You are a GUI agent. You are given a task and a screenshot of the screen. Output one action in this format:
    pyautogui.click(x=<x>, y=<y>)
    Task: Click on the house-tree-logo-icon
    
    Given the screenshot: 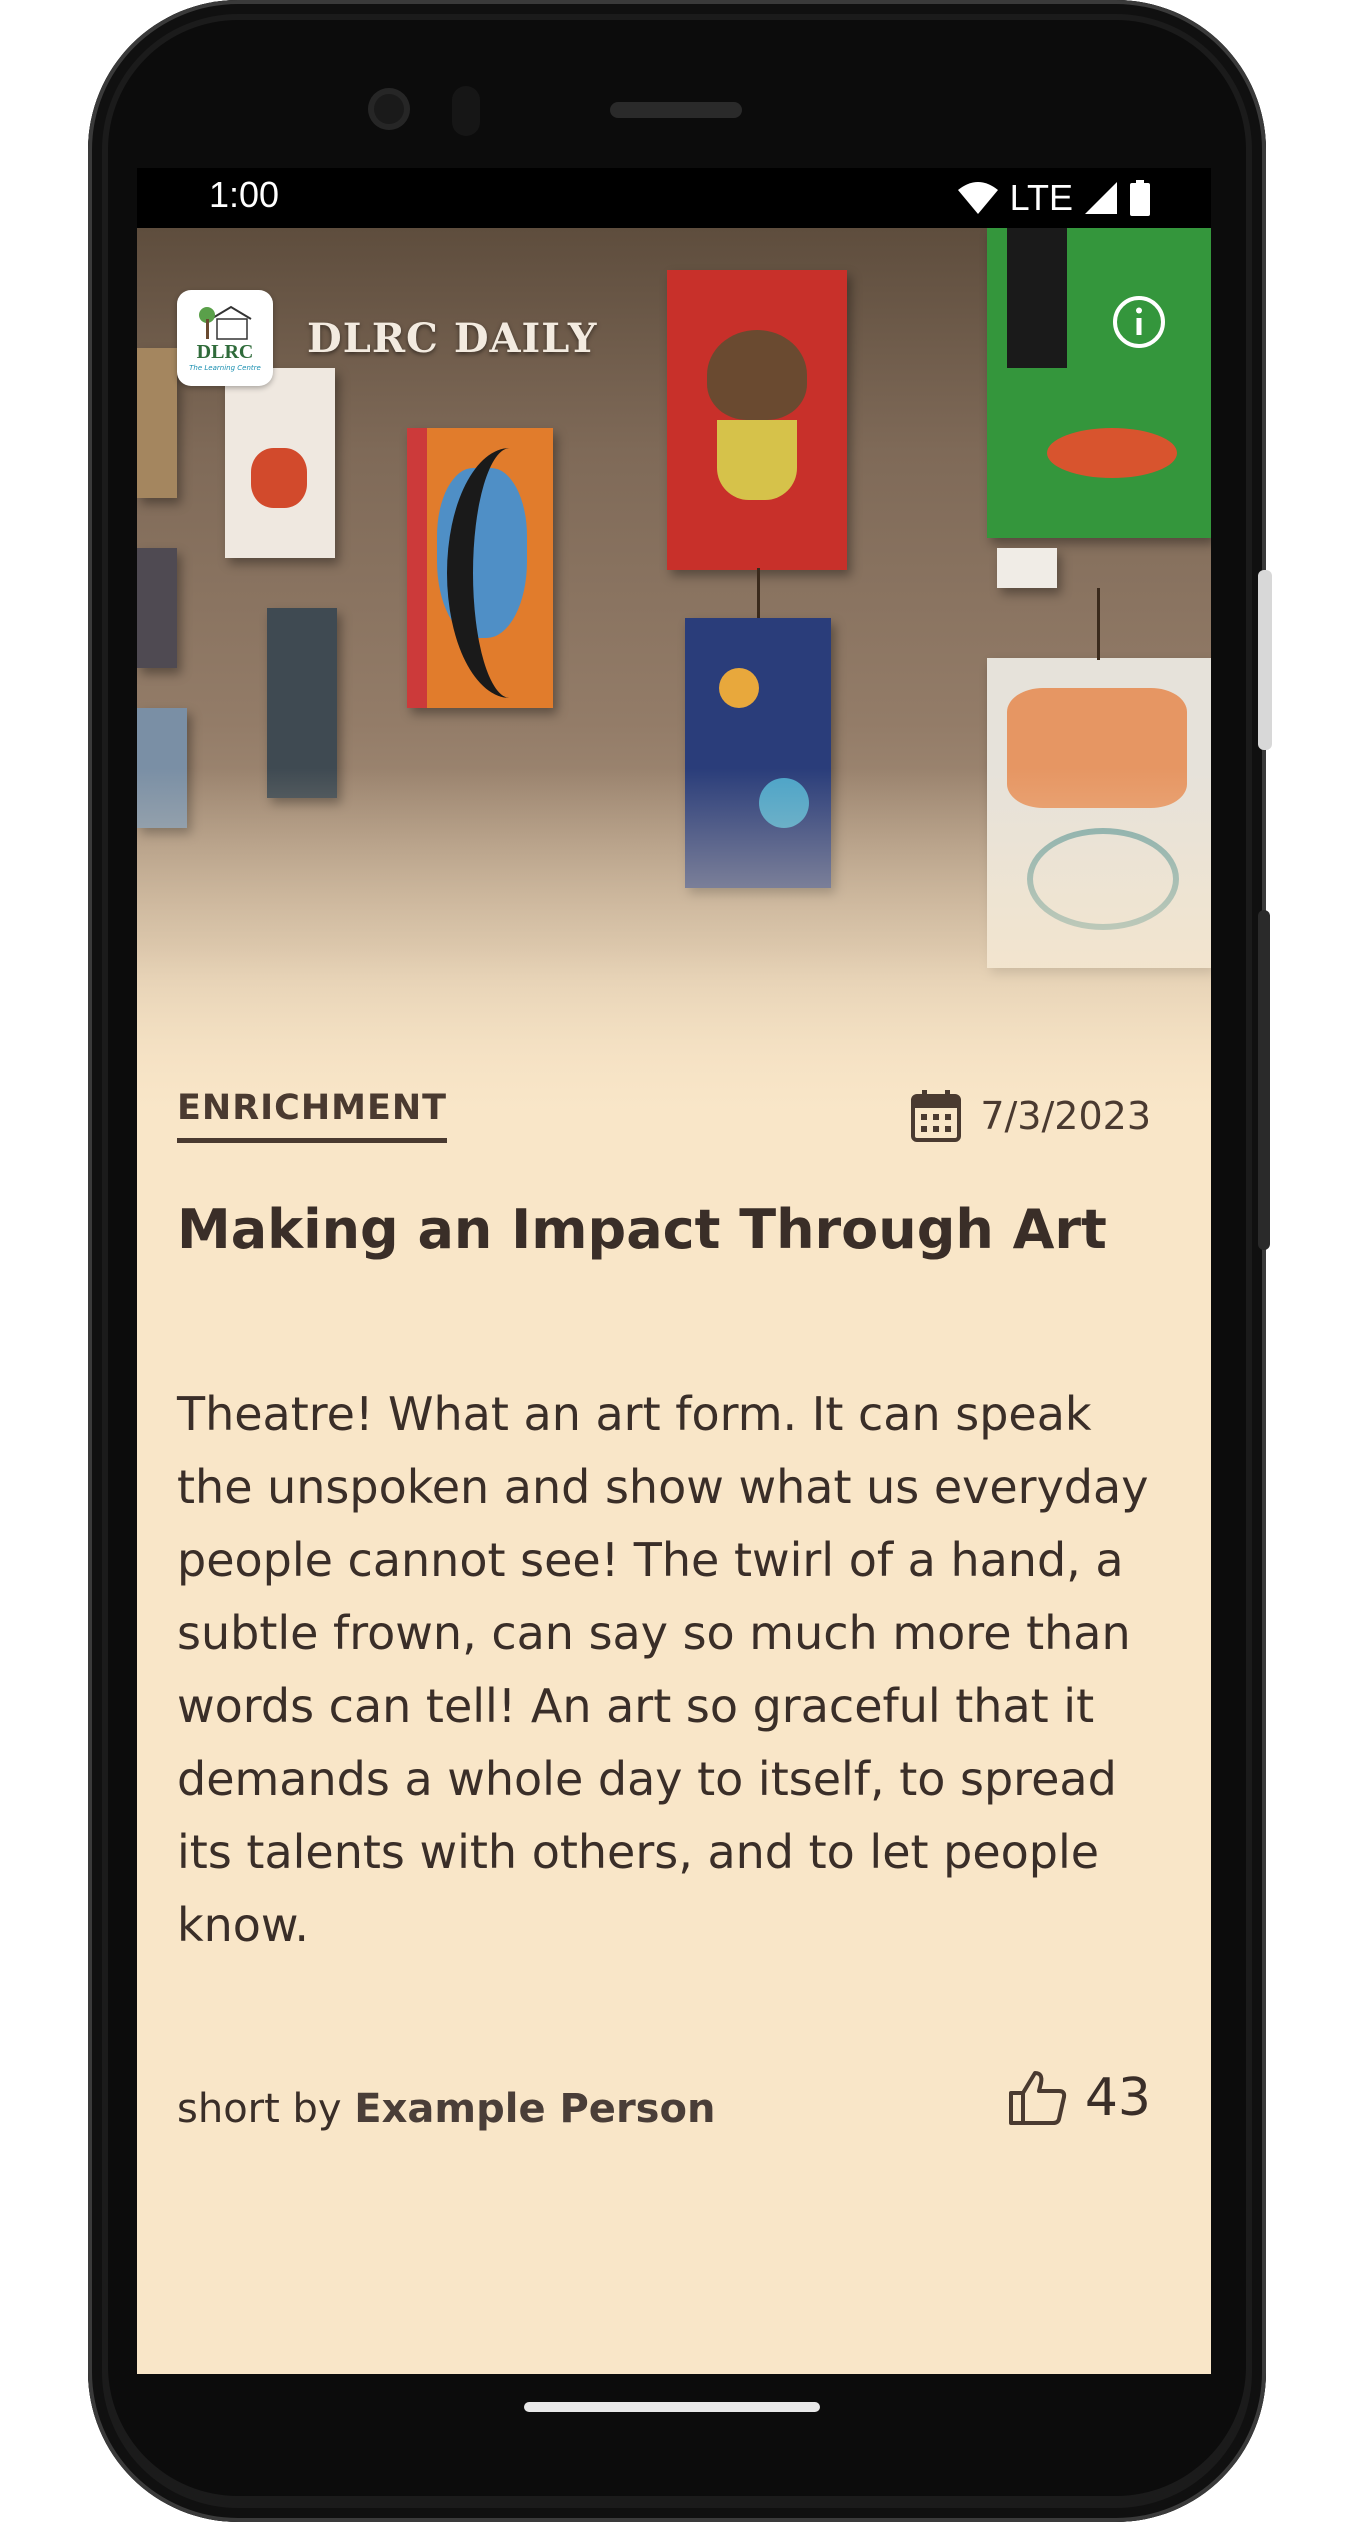 What is the action you would take?
    pyautogui.click(x=225, y=322)
    